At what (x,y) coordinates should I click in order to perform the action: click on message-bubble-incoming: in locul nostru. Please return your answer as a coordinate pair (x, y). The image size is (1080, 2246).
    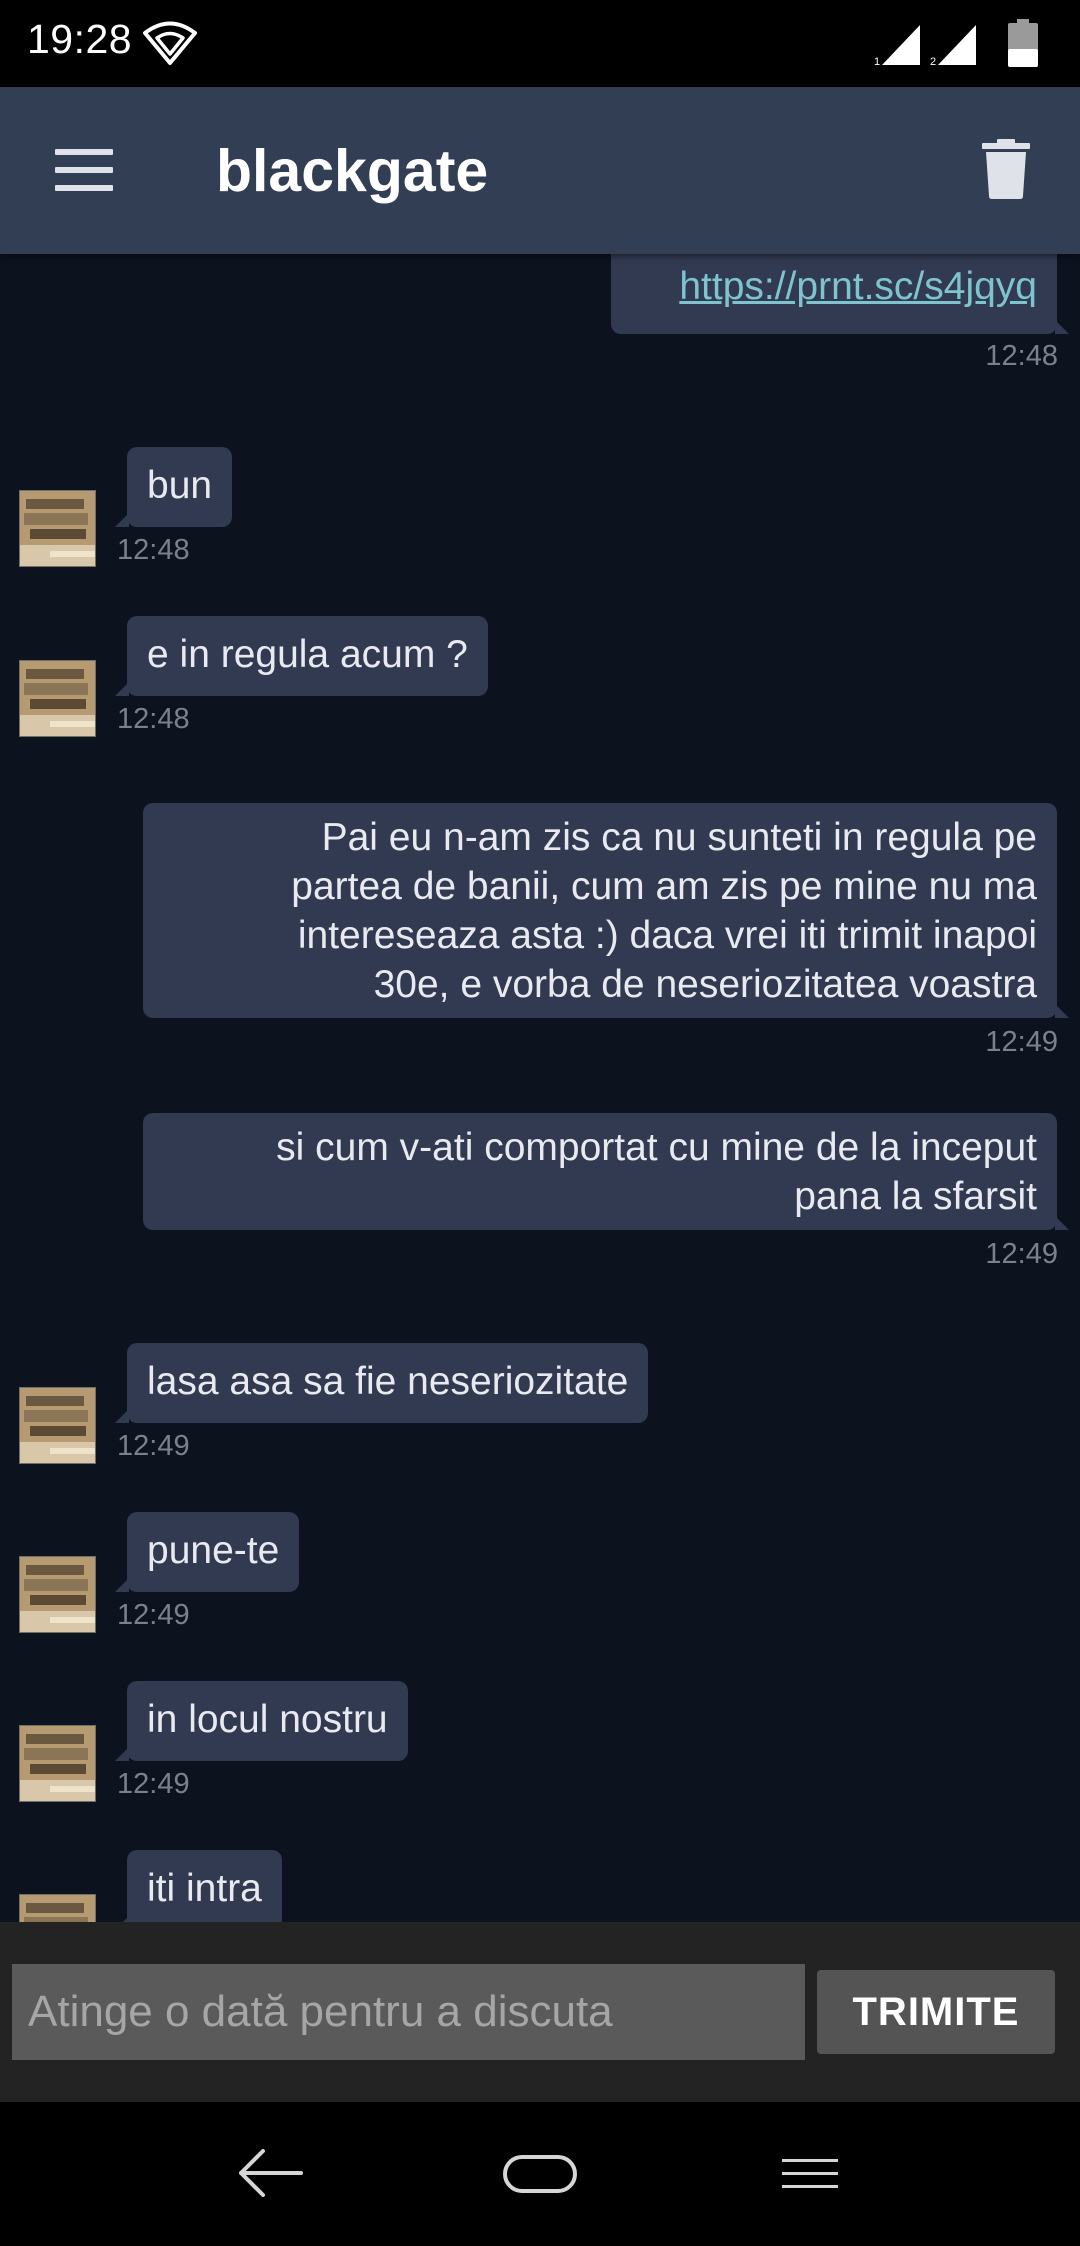
    Looking at the image, I should click on (261, 1721).